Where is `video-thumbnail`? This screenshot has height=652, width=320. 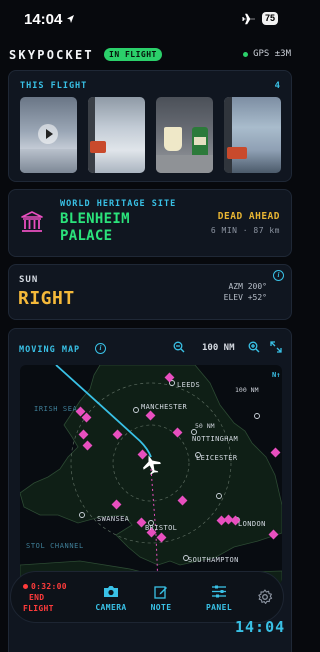 video-thumbnail is located at coordinates (48, 135).